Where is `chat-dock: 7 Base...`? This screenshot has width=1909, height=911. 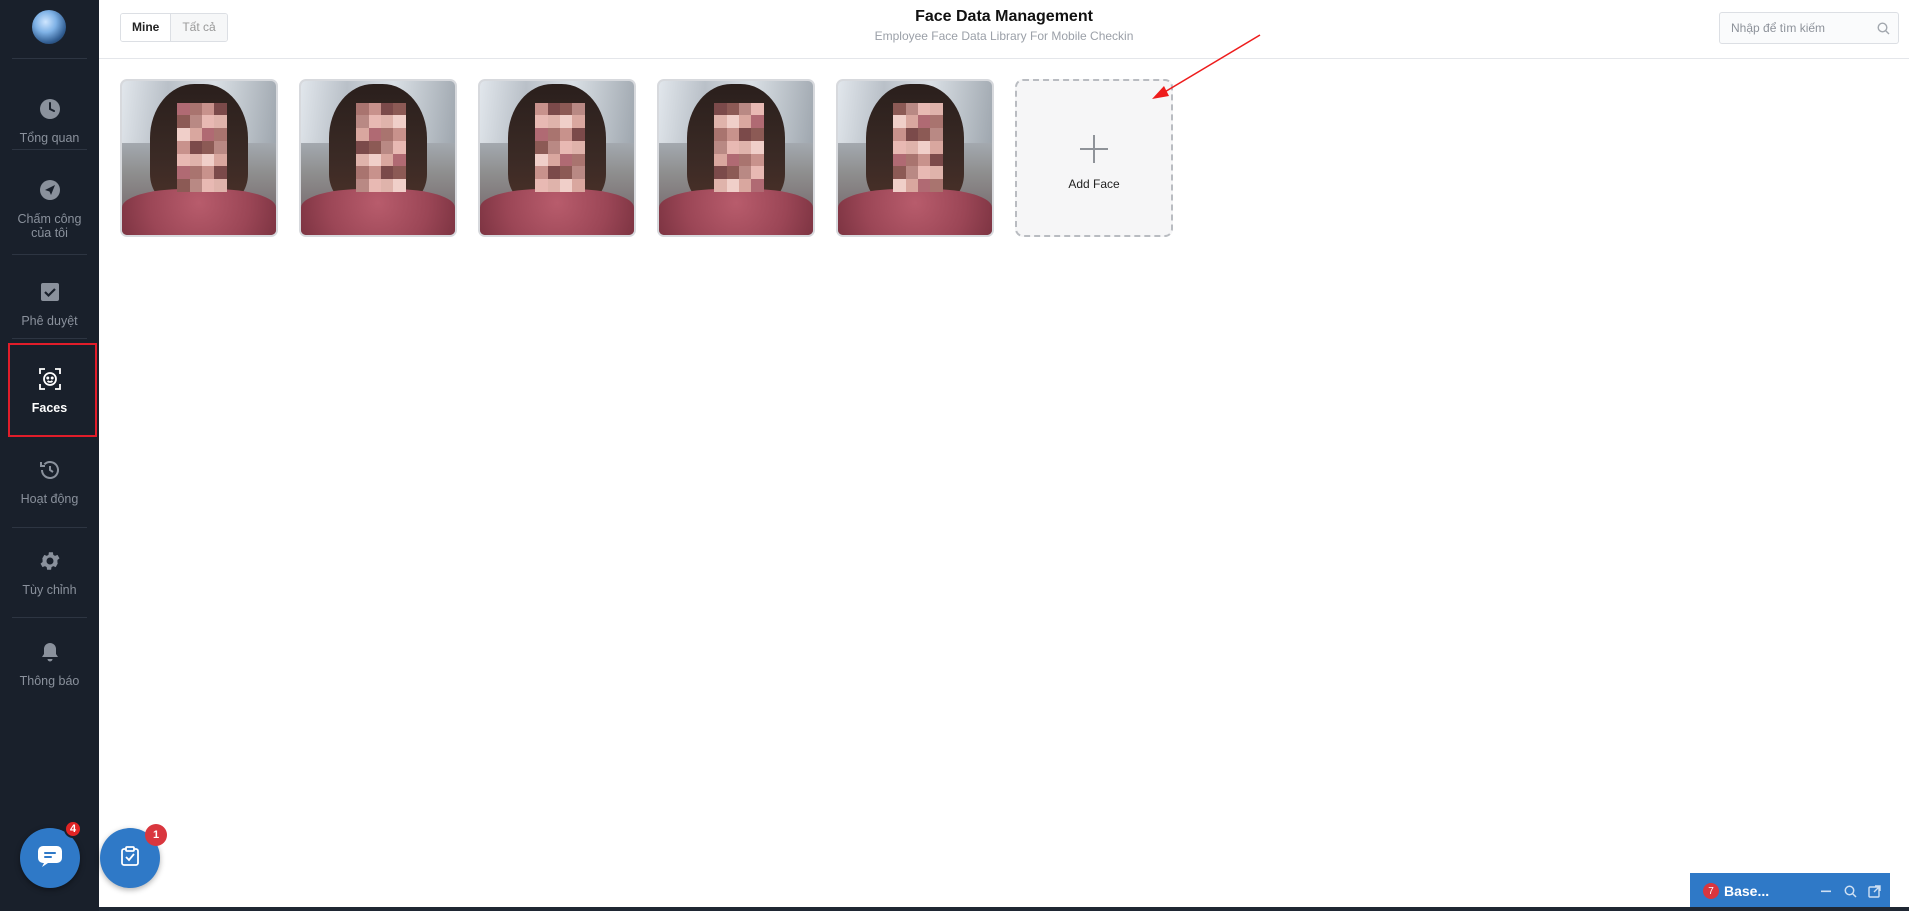 chat-dock: 7 Base... is located at coordinates (1790, 891).